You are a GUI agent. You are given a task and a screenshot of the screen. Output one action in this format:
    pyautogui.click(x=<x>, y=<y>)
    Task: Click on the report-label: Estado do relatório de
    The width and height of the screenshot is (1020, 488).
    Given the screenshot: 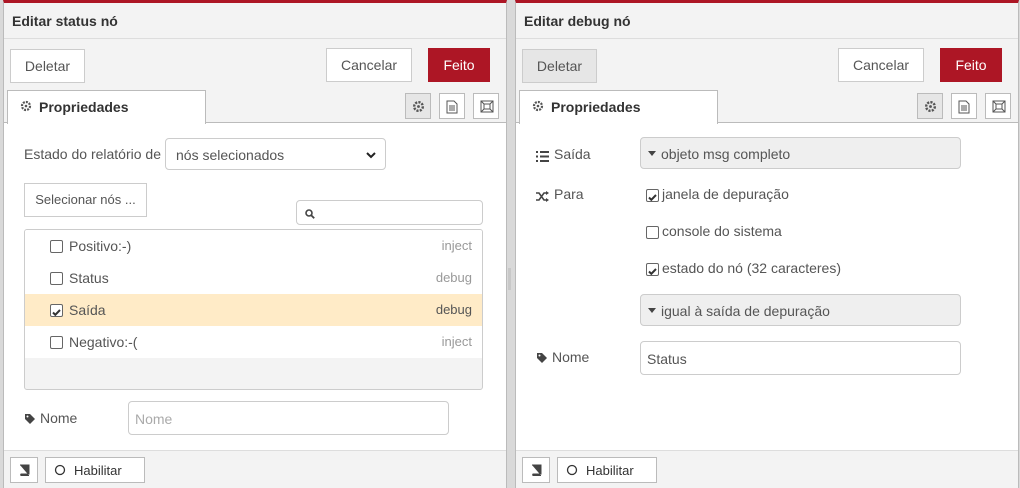 What is the action you would take?
    pyautogui.click(x=92, y=154)
    